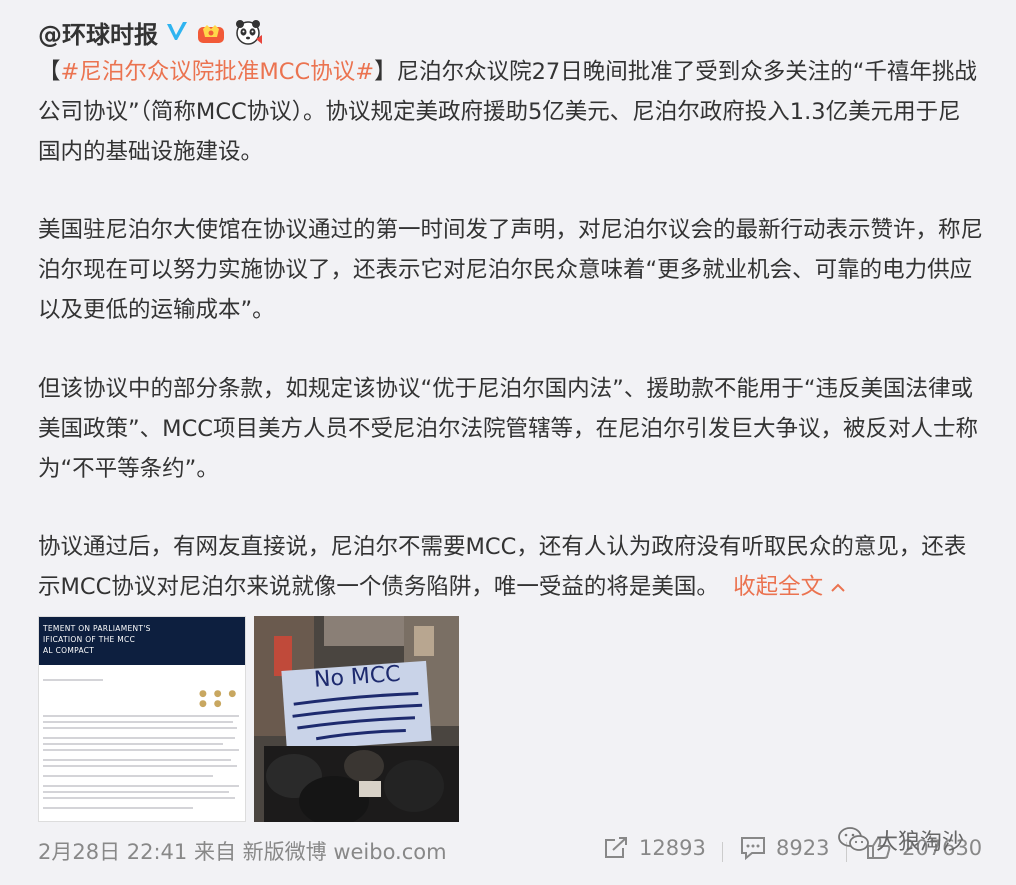  What do you see at coordinates (672, 848) in the screenshot?
I see `repost-count: 12893` at bounding box center [672, 848].